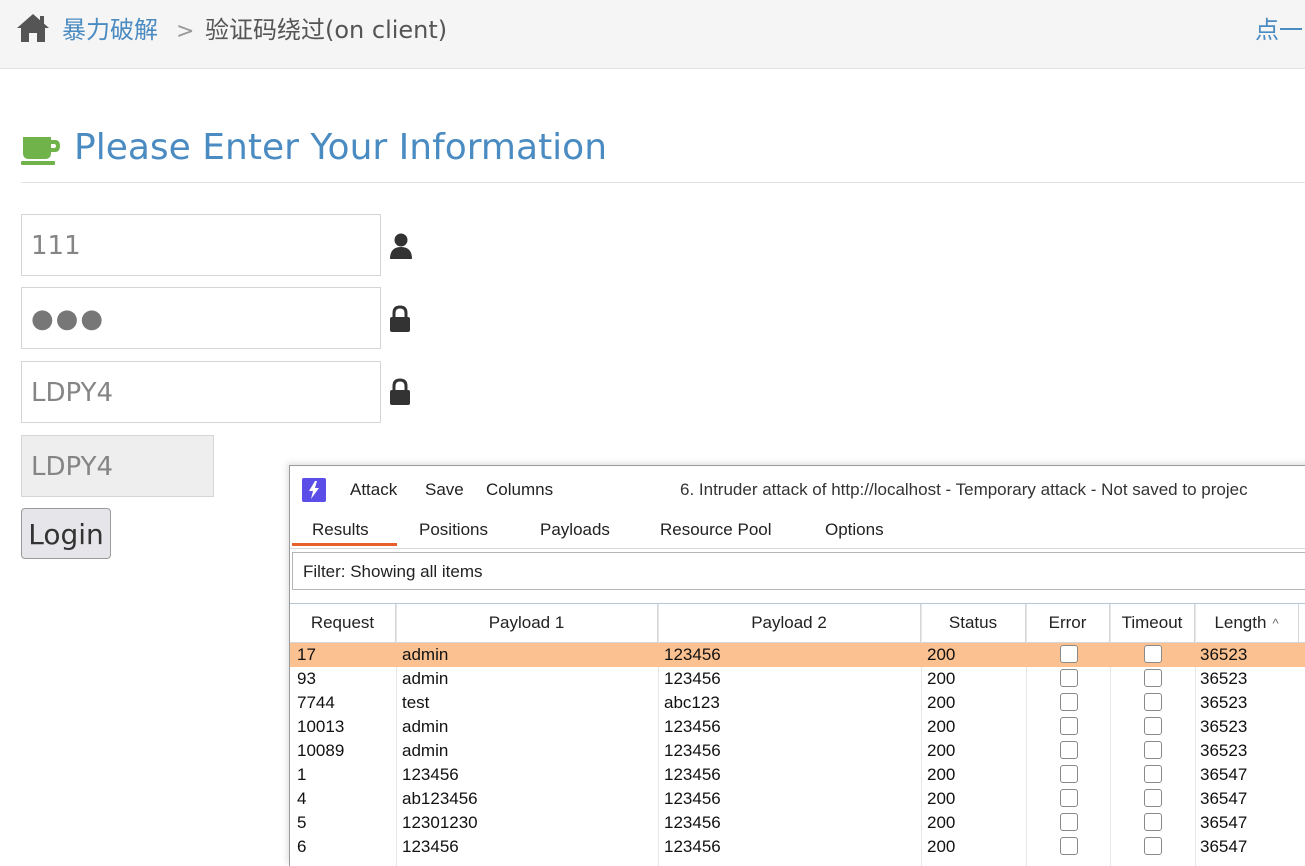  I want to click on cell-request: 93, so click(306, 678).